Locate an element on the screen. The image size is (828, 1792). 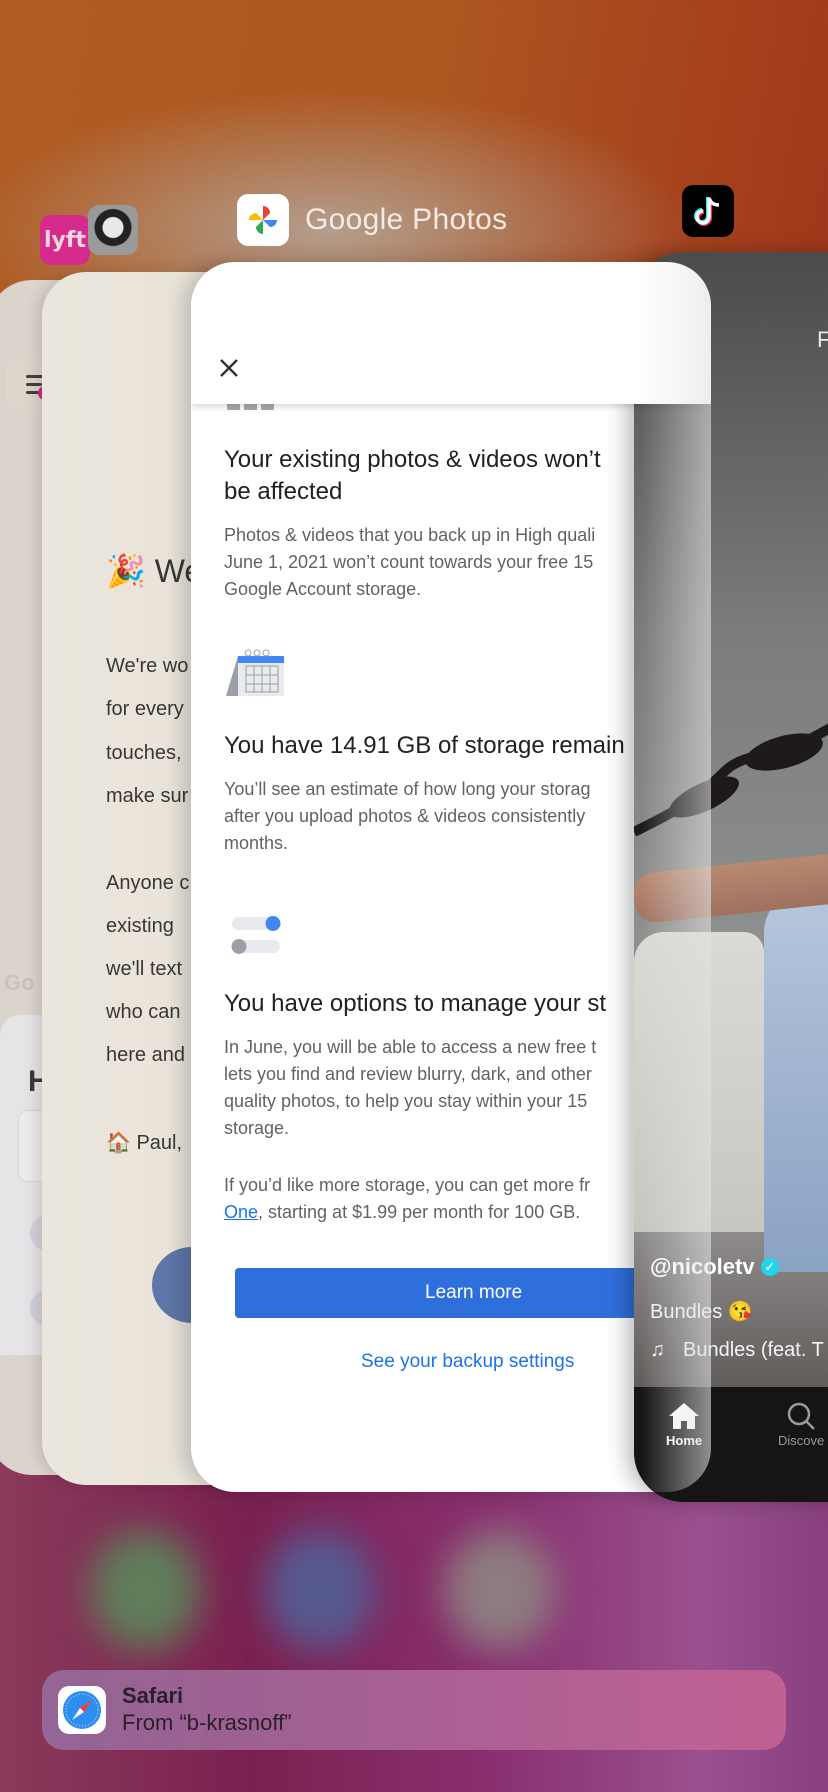
section-body: Google Account storage. is located at coordinates (323, 589).